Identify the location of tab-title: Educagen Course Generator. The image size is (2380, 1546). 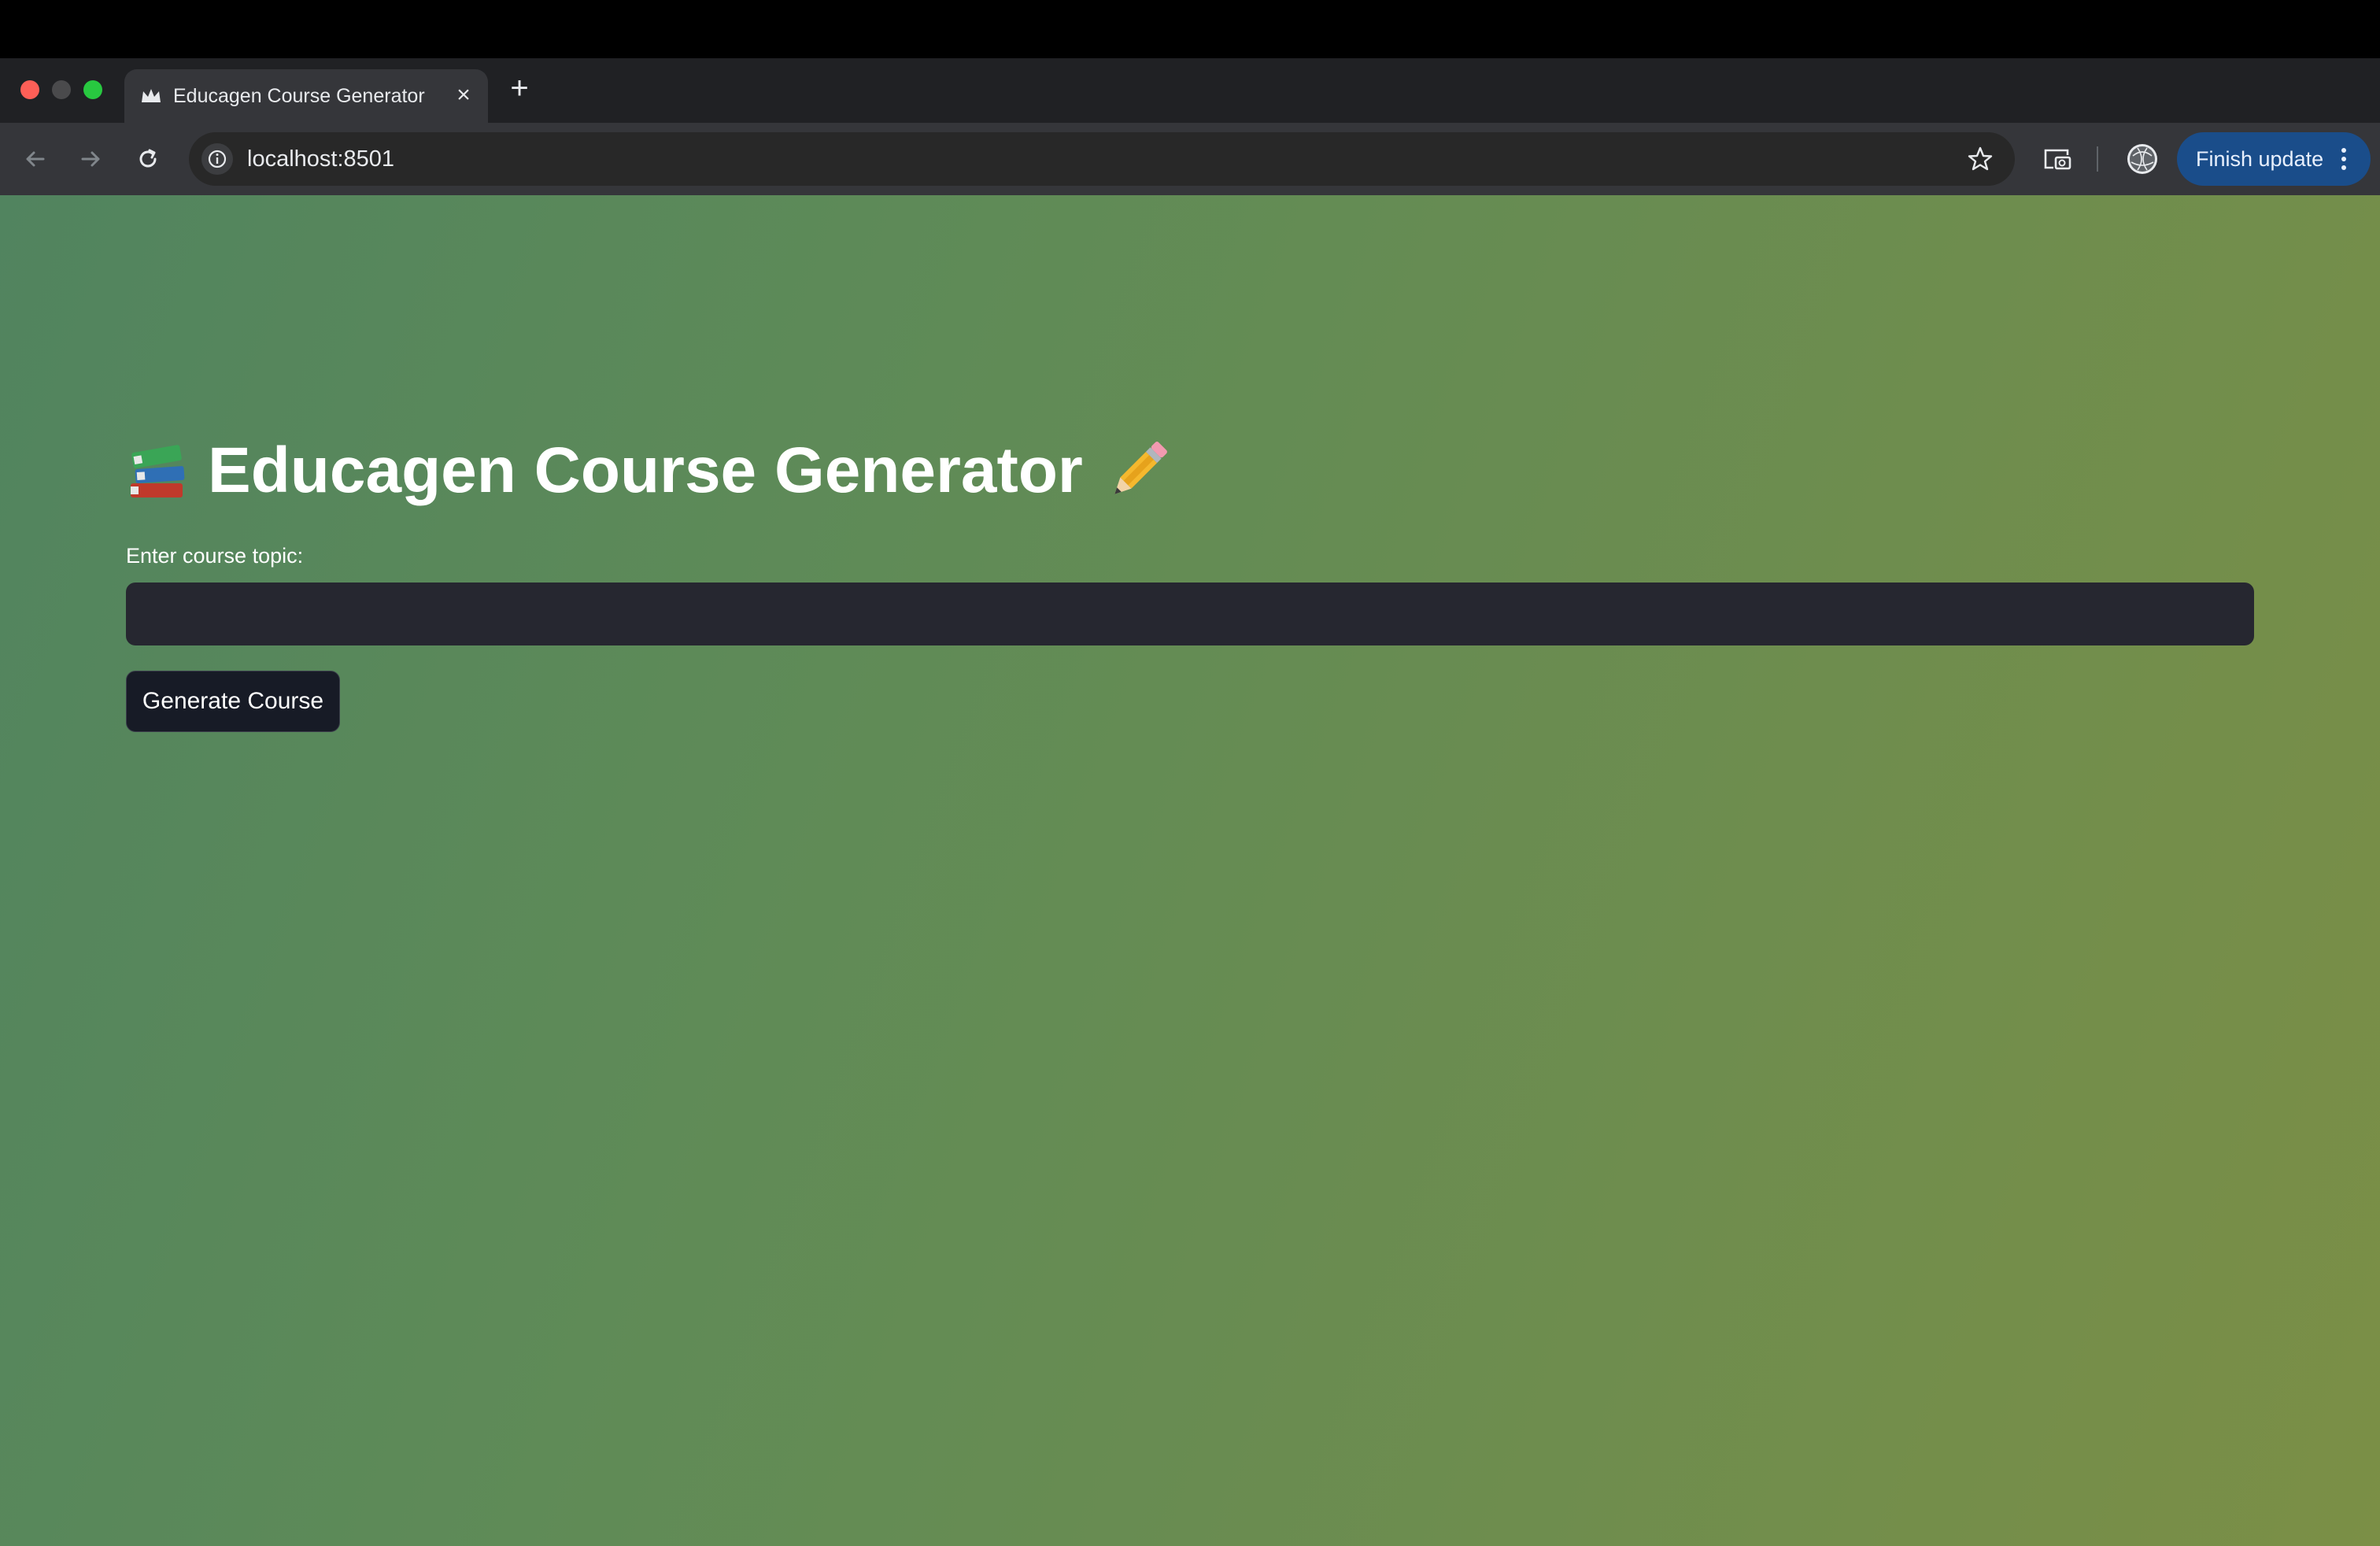
(299, 96).